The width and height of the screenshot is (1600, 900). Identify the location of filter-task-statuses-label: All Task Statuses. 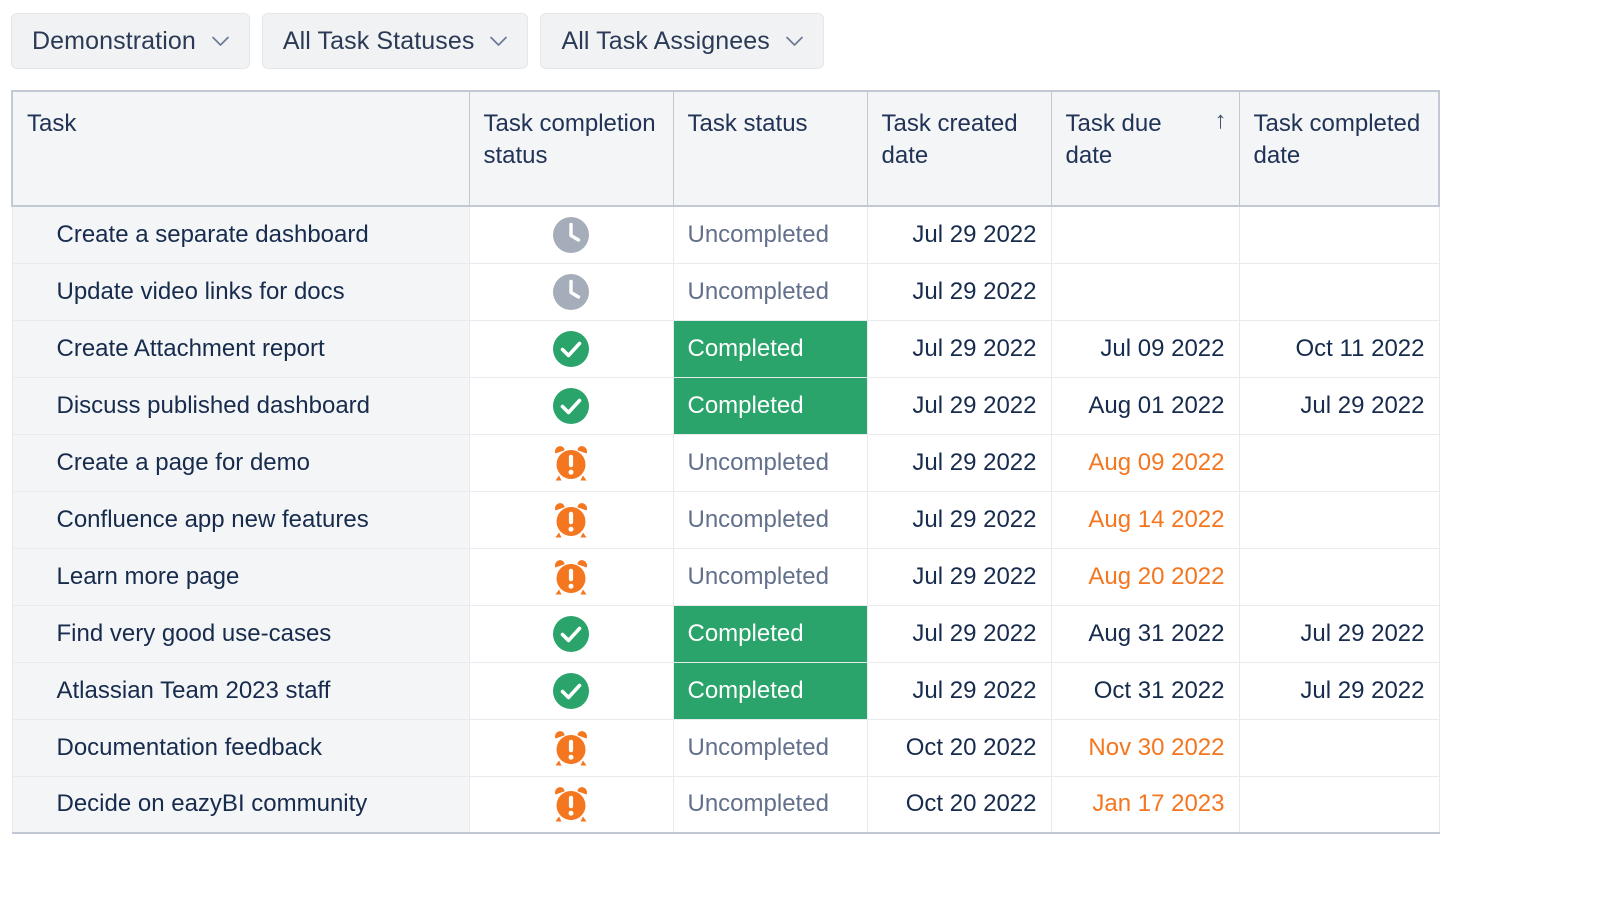
(378, 40).